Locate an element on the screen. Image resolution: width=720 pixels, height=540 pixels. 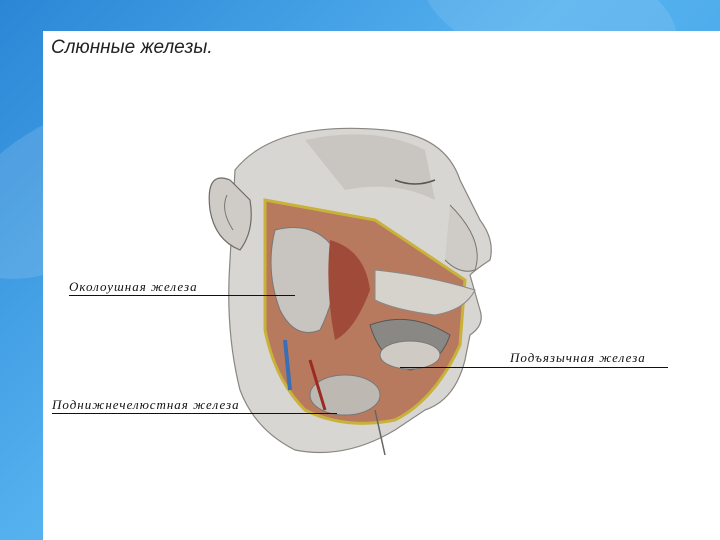
leader-line-parotid is located at coordinates (182, 295).